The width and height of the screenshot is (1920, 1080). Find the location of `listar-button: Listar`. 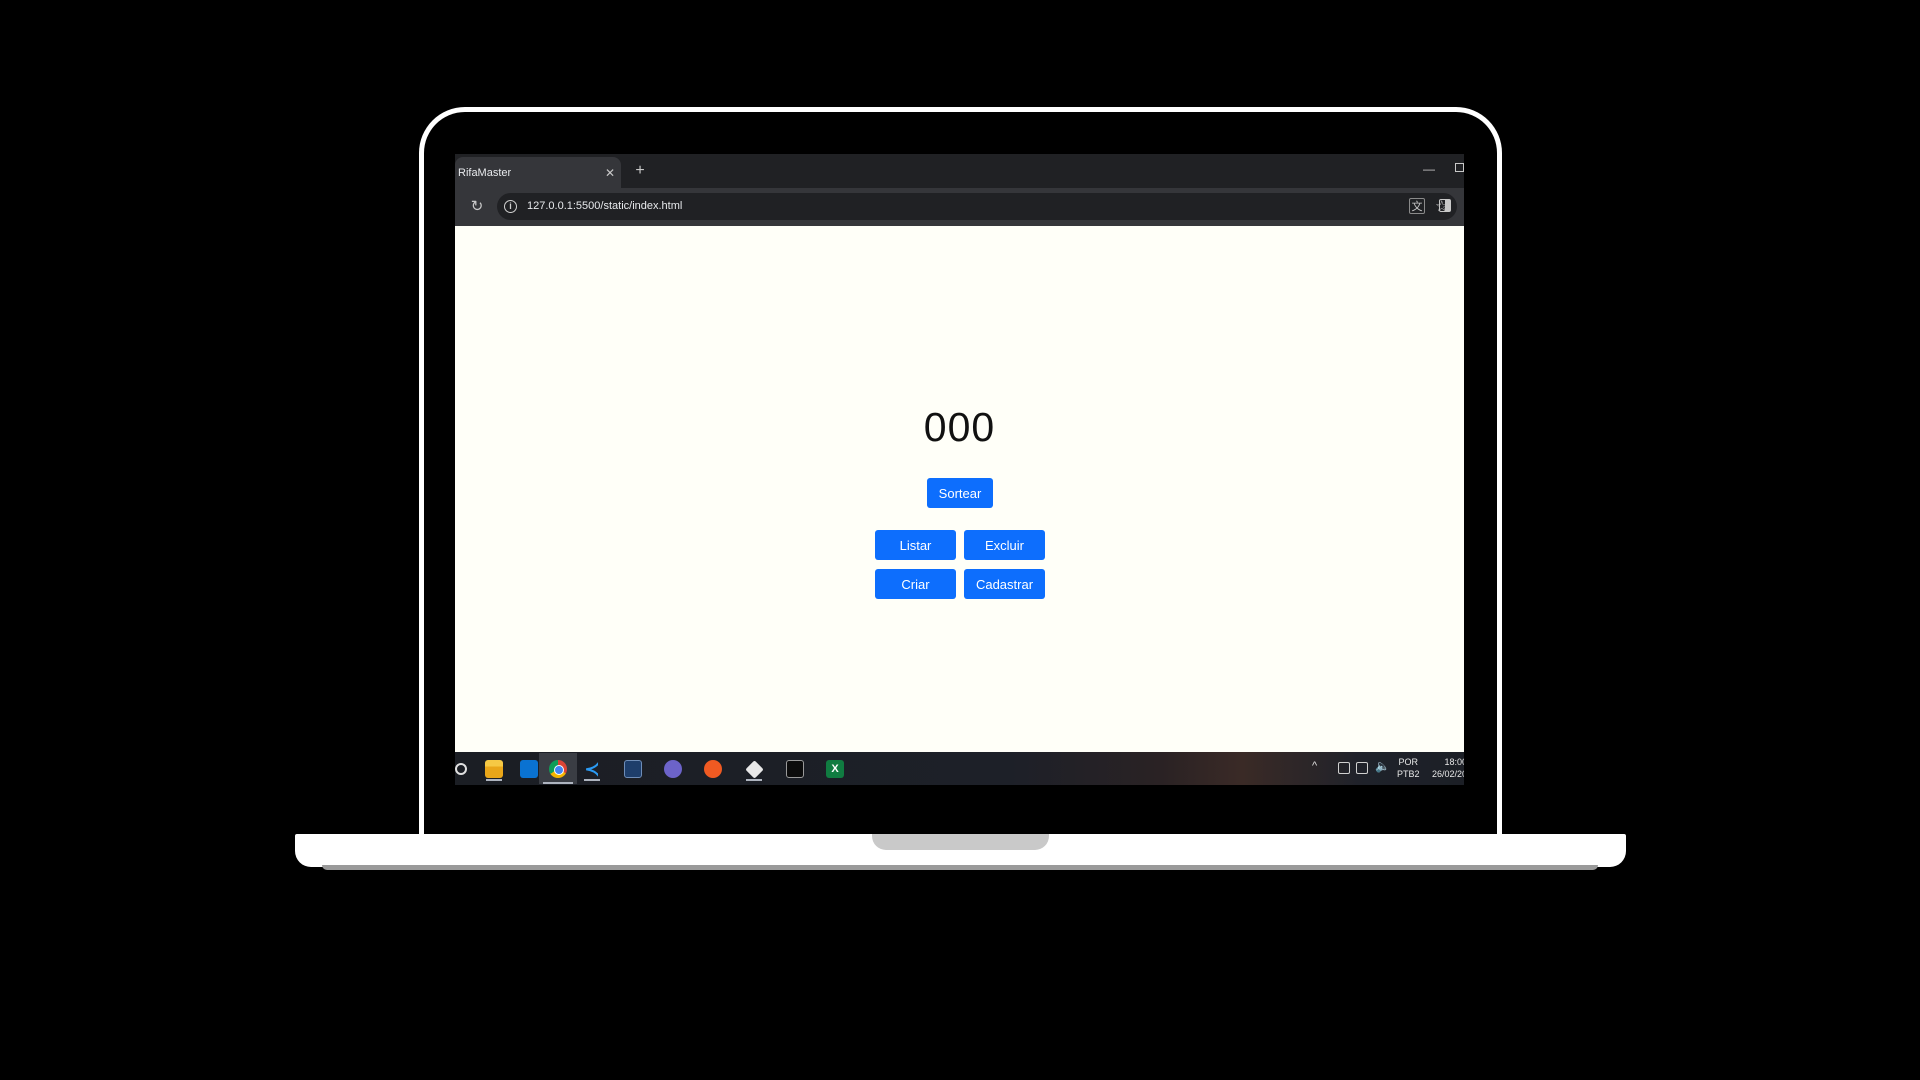

listar-button: Listar is located at coordinates (915, 545).